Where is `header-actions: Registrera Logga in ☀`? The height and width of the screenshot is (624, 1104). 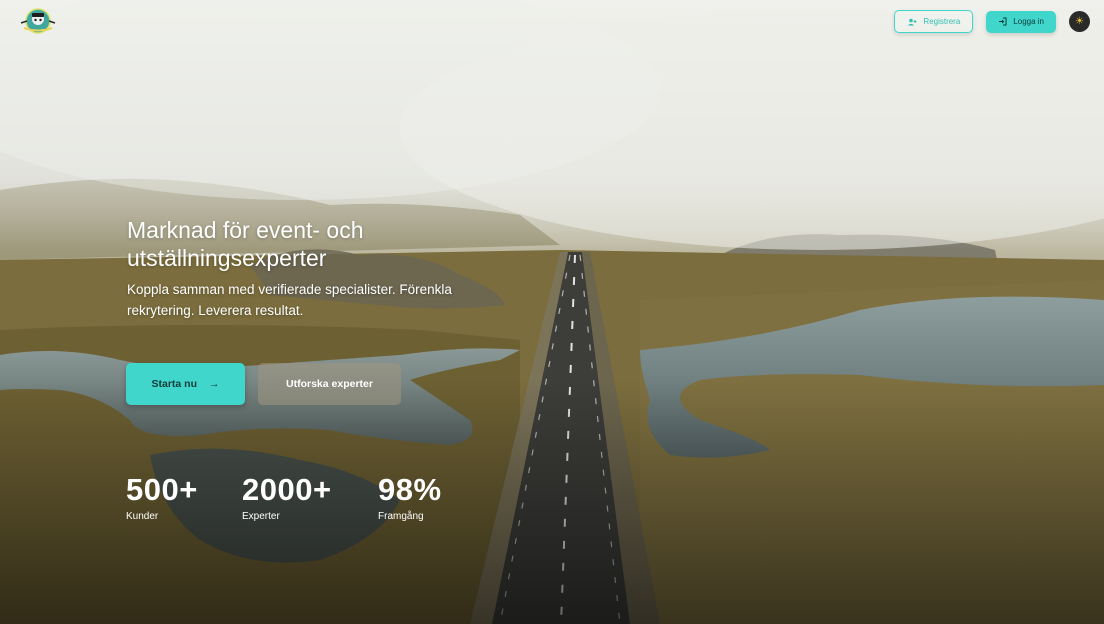 header-actions: Registrera Logga in ☀ is located at coordinates (992, 21).